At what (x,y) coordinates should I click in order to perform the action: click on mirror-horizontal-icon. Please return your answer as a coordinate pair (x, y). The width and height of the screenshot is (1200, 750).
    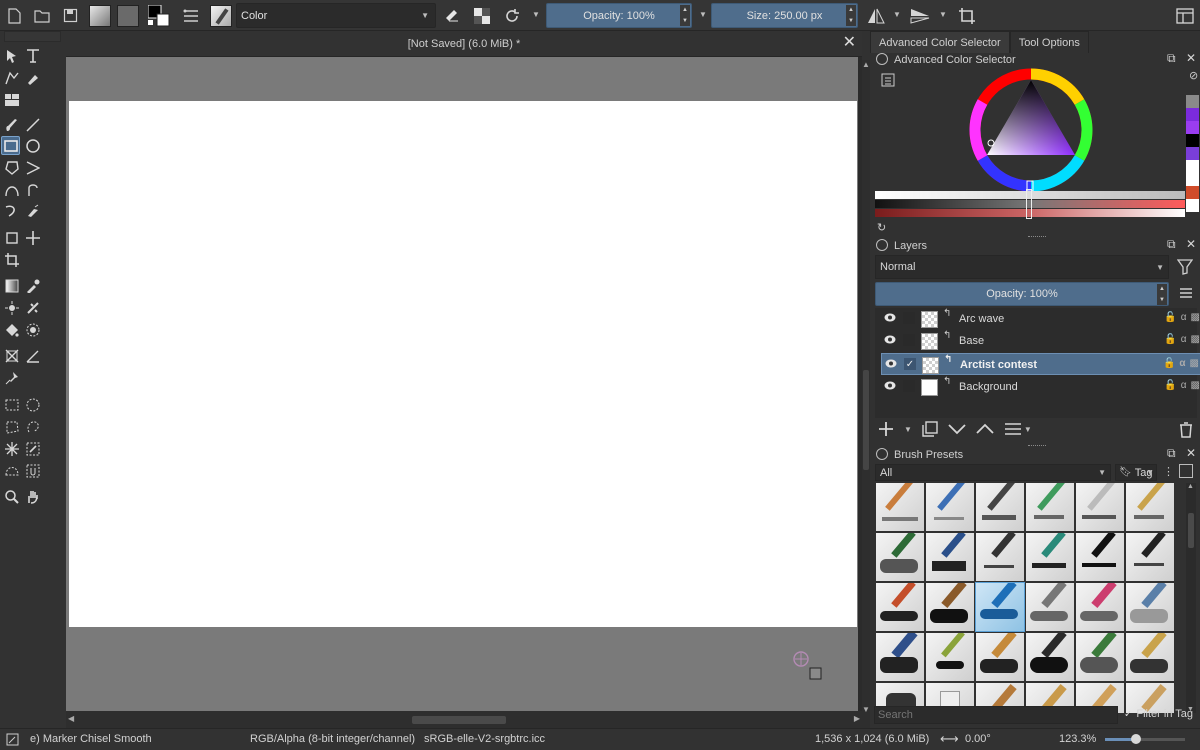
    Looking at the image, I should click on (876, 15).